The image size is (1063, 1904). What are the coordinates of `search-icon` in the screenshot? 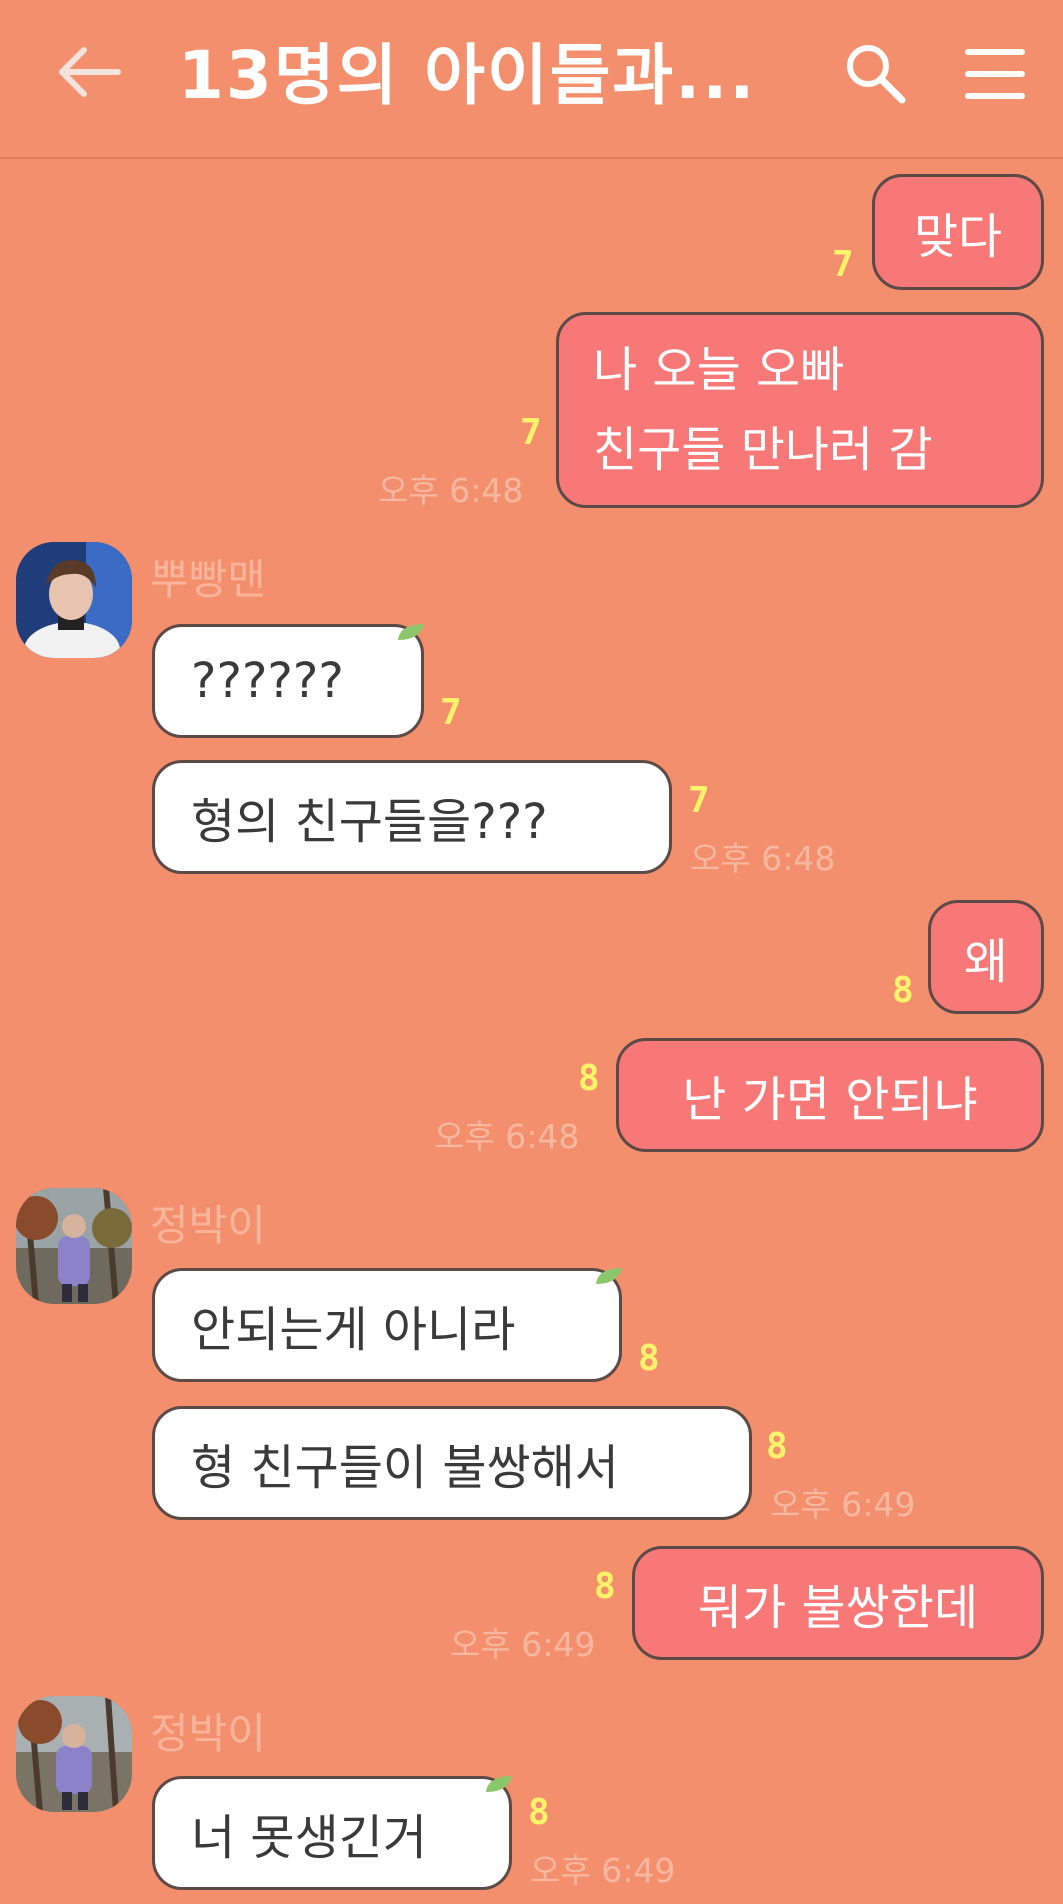 It's located at (876, 74).